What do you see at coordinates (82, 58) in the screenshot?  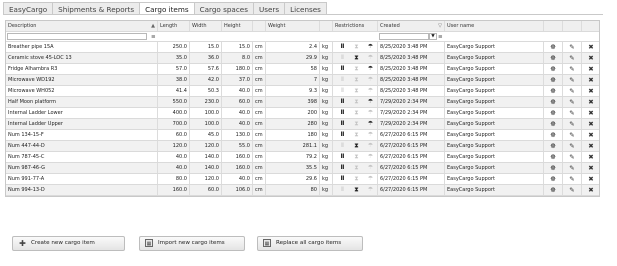 I see `description-cell: Ceramic stove 45-LOC 13` at bounding box center [82, 58].